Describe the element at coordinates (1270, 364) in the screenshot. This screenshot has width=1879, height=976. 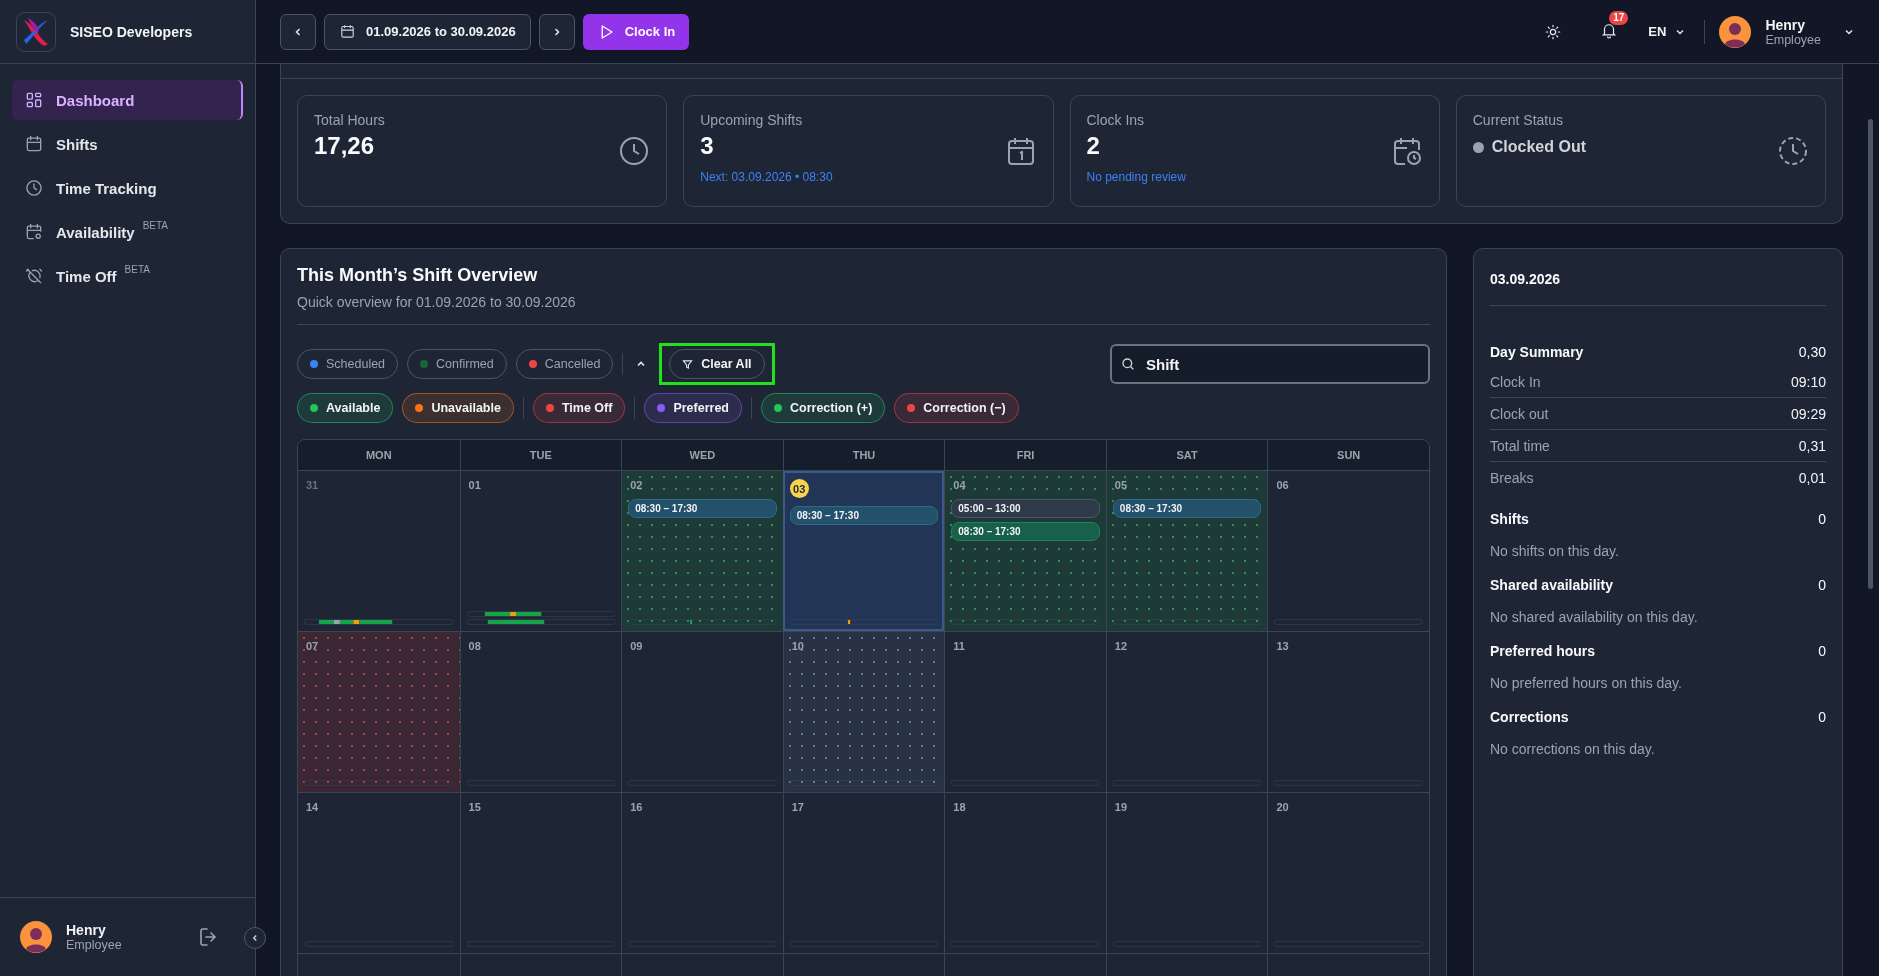
I see `search-field: Shift` at that location.